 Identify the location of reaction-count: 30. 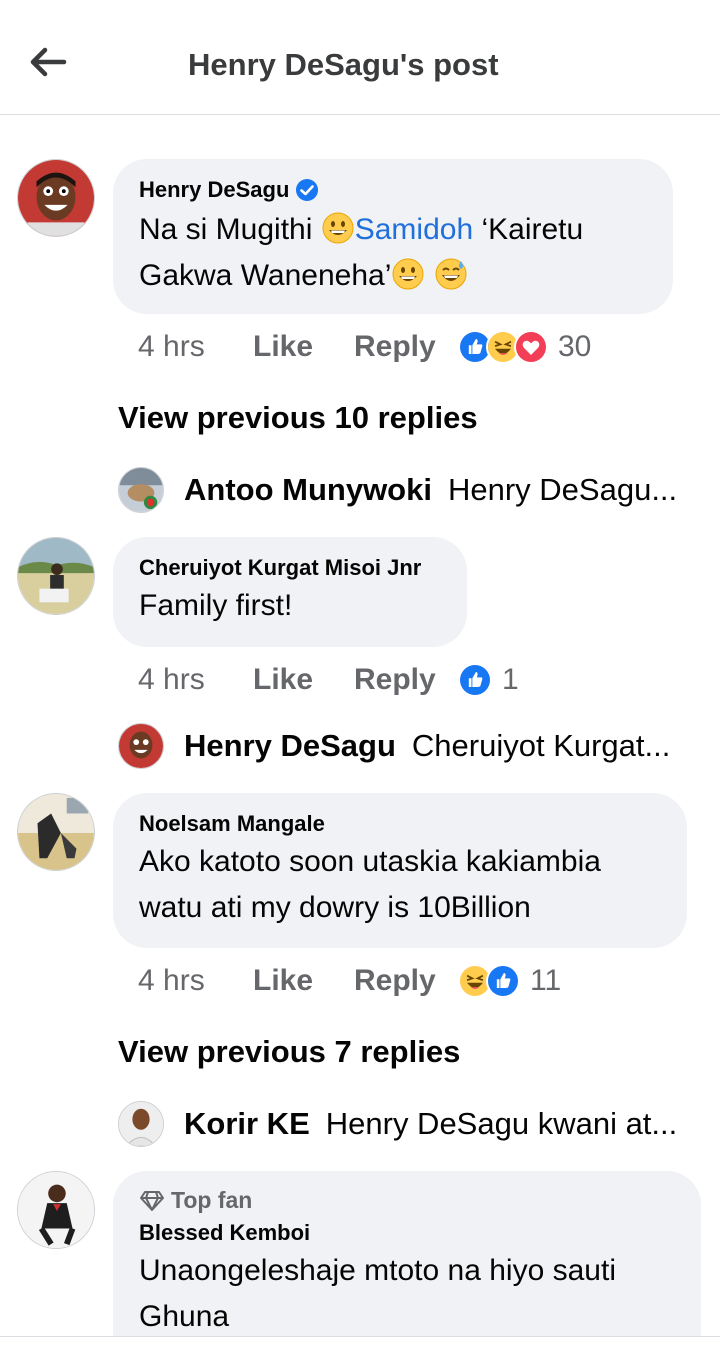
(574, 347).